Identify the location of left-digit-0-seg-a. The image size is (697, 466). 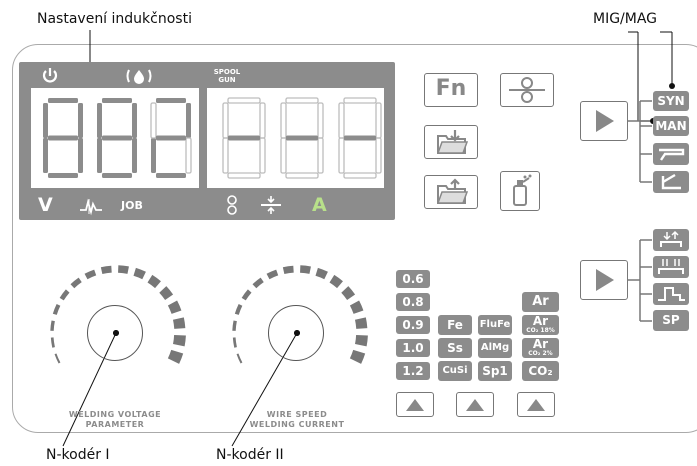
(63, 100).